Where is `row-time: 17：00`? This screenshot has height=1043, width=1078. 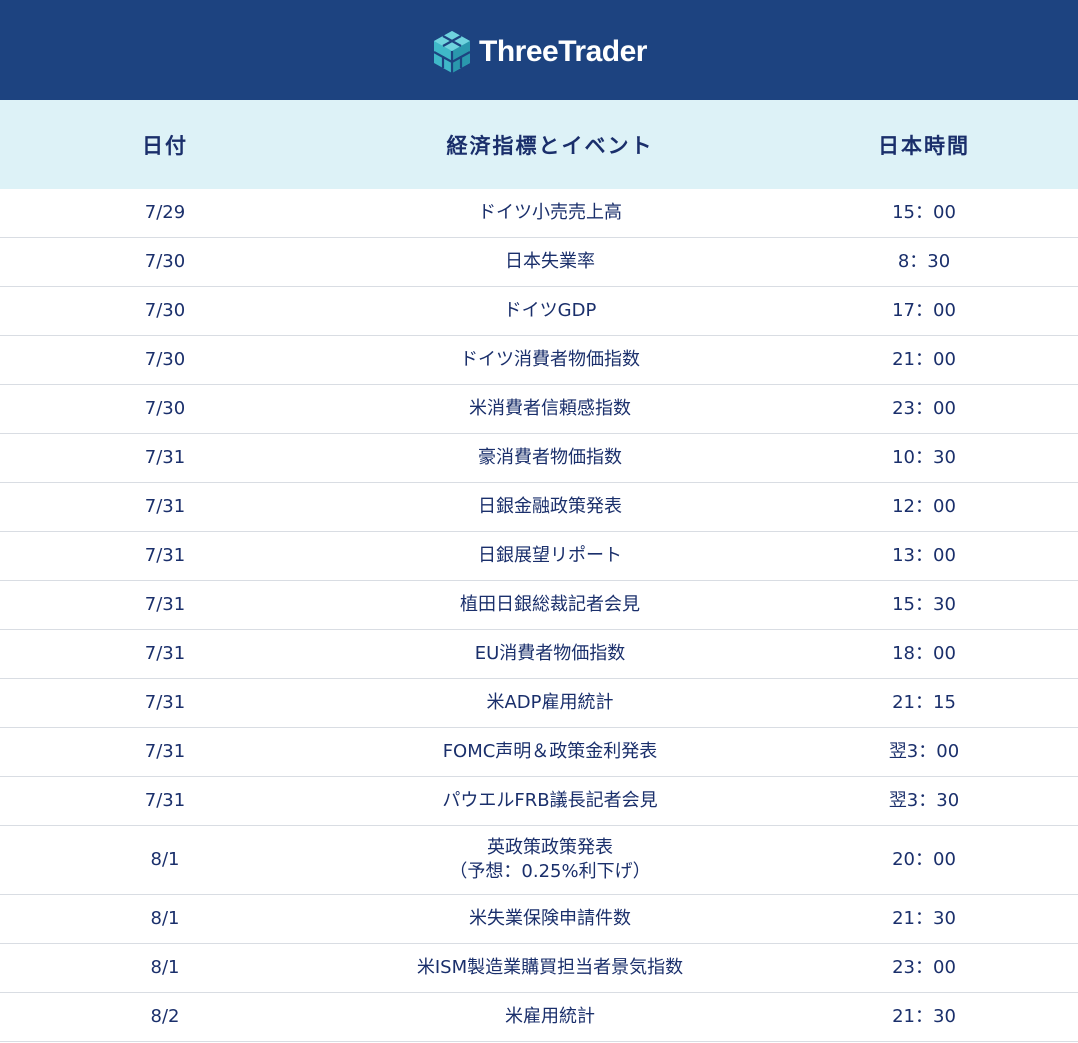
row-time: 17：00 is located at coordinates (924, 310).